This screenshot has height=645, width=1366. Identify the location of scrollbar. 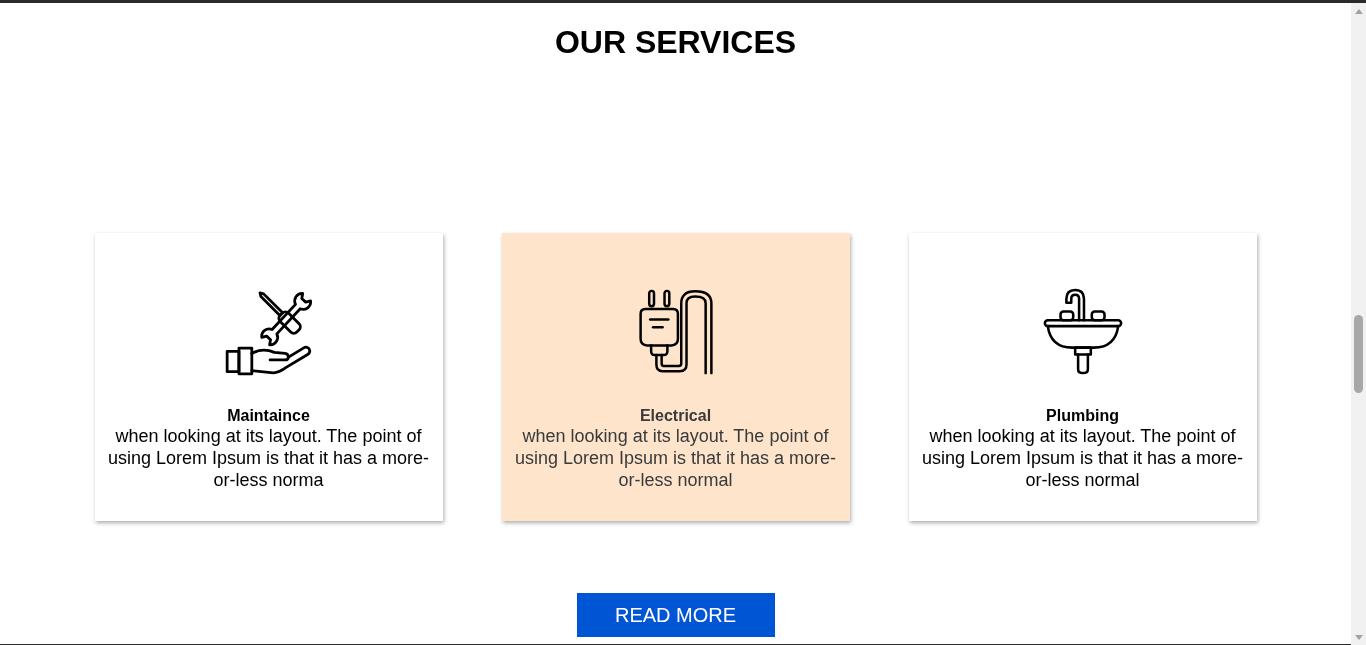
(1358, 324).